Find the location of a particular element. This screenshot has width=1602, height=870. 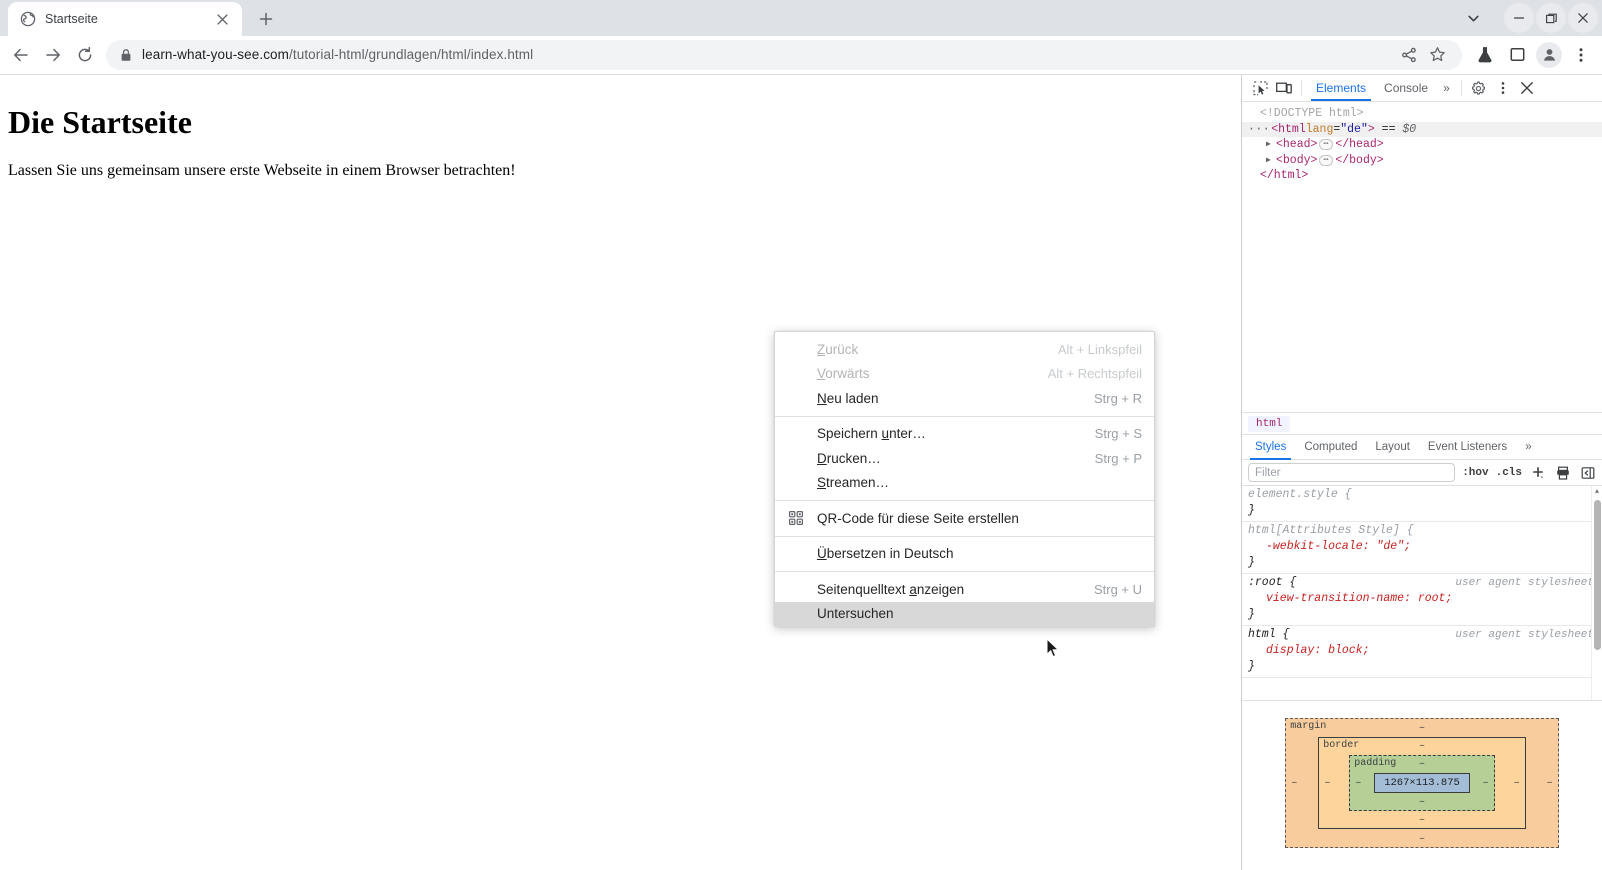

context-menu-item-accel: Strg + R is located at coordinates (1117, 398).